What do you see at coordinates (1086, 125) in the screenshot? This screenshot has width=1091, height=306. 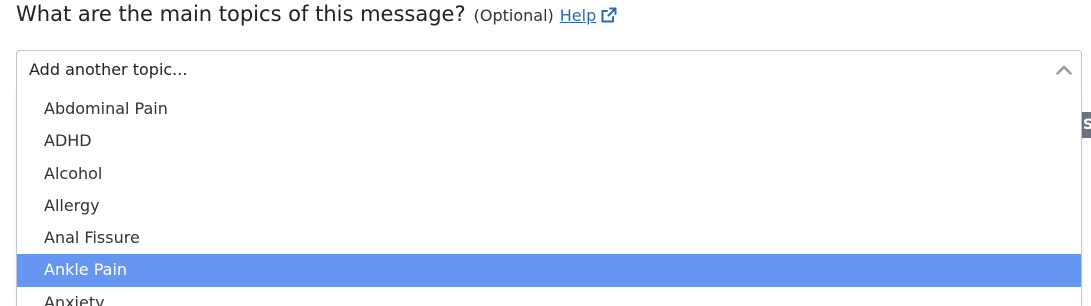 I see `background-badge: S` at bounding box center [1086, 125].